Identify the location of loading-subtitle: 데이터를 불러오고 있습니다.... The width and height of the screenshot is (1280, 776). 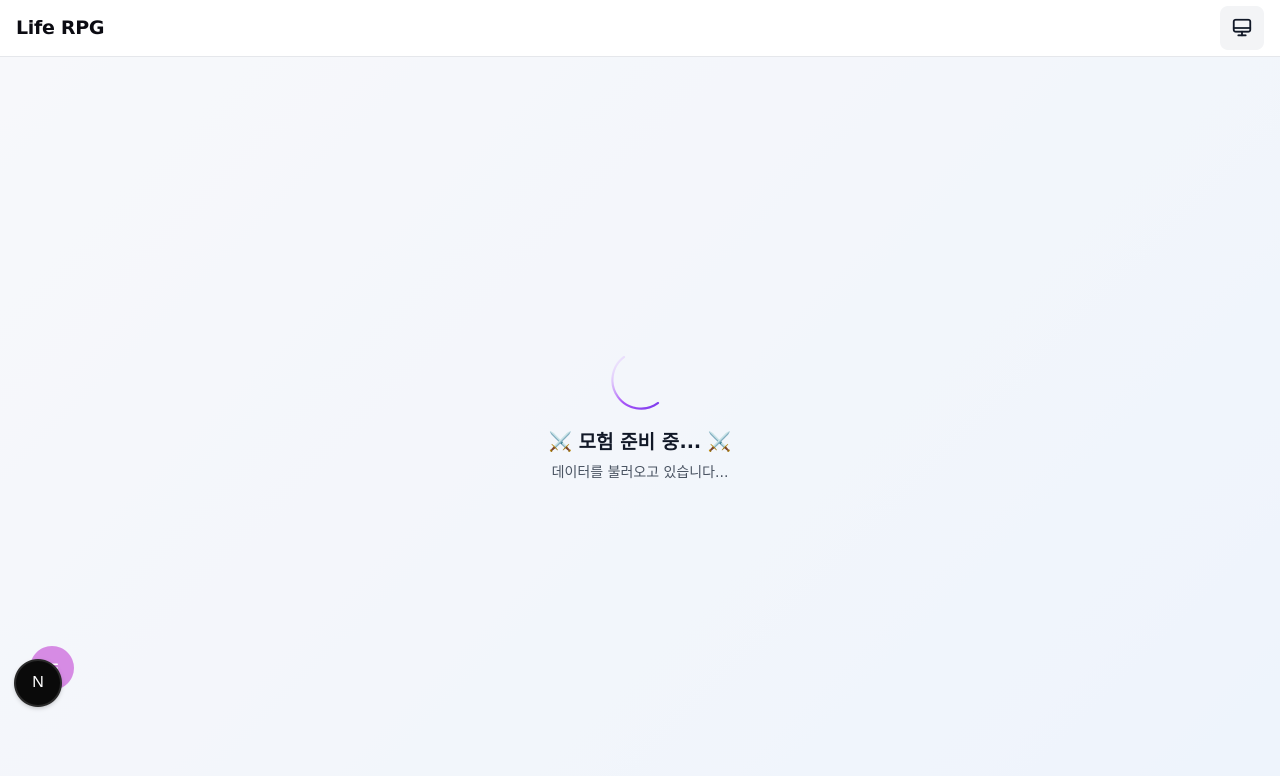
(640, 473).